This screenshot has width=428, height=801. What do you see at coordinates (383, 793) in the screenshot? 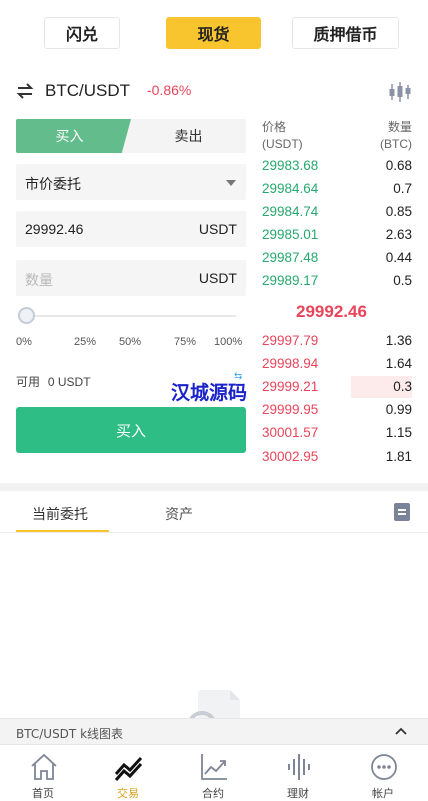
I see `nav-account-label: 帐户` at bounding box center [383, 793].